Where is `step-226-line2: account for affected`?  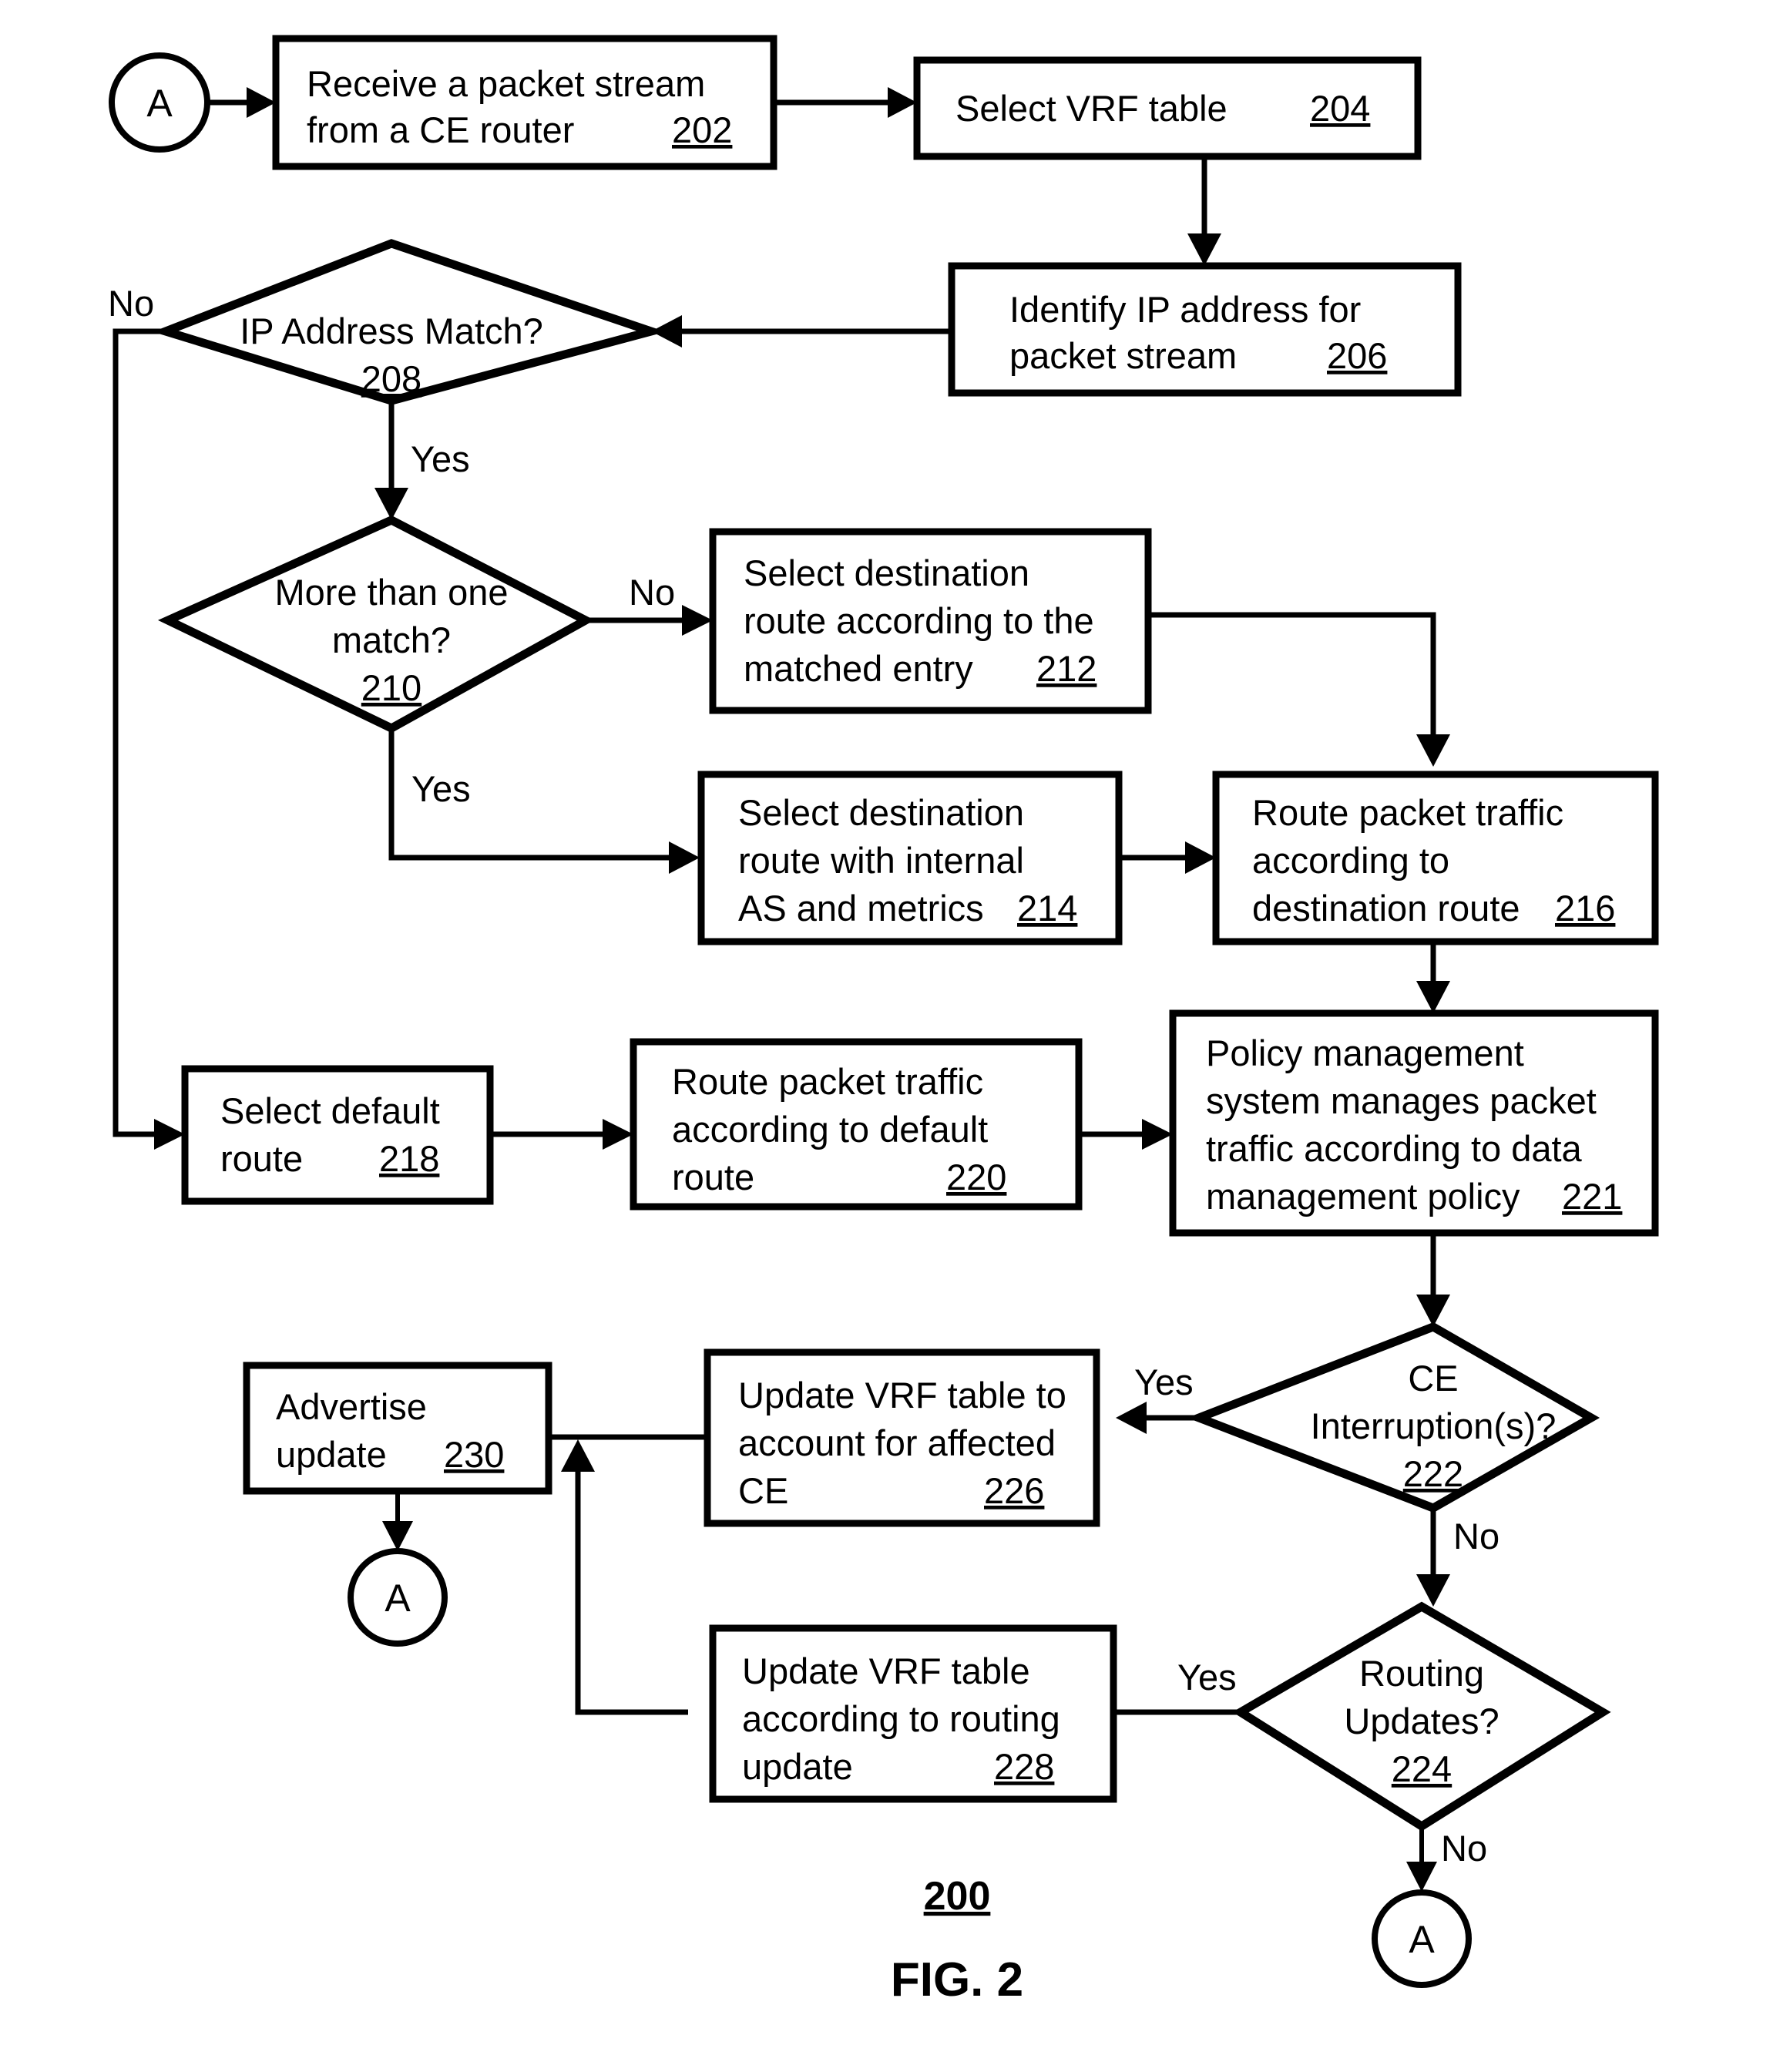 step-226-line2: account for affected is located at coordinates (897, 1442).